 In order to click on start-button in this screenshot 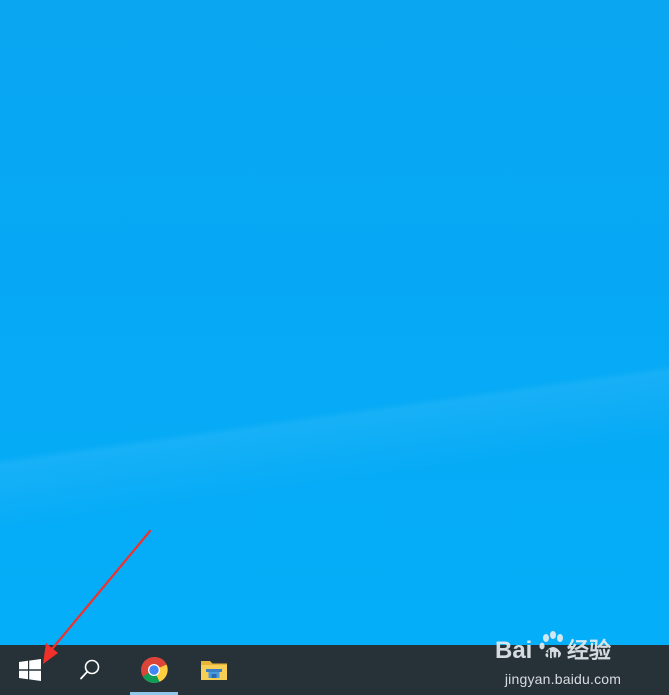, I will do `click(30, 670)`.